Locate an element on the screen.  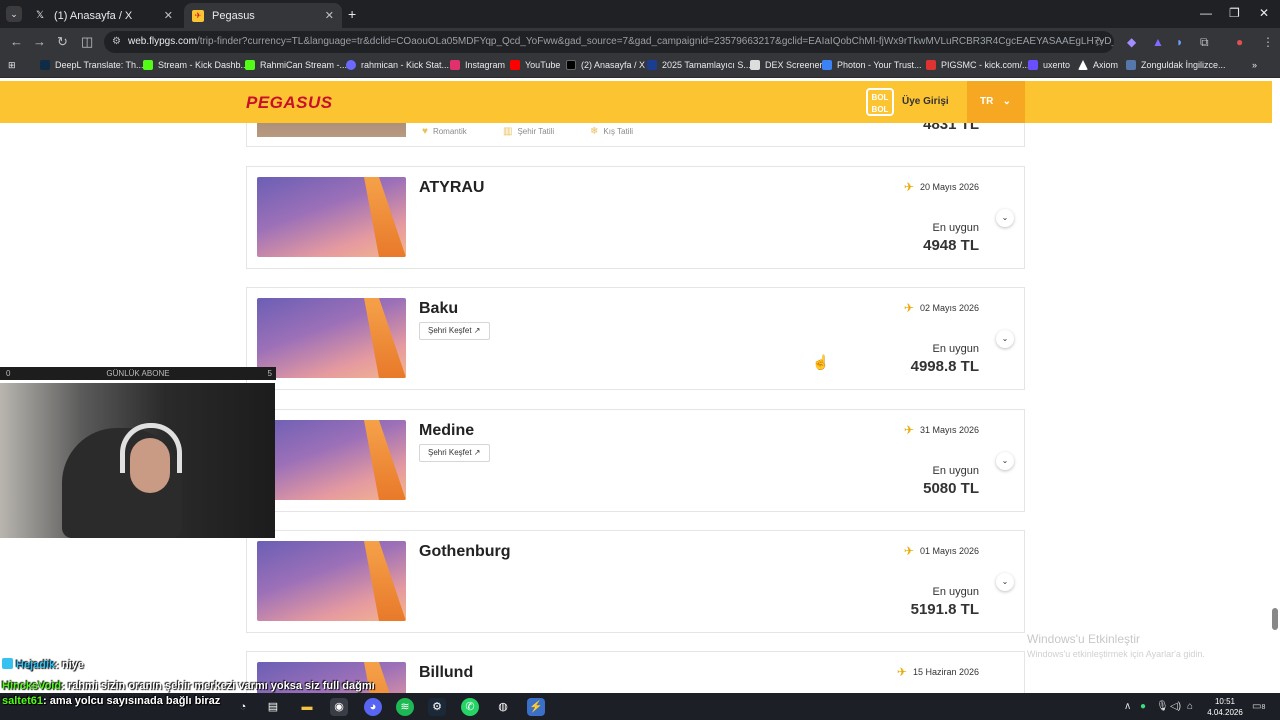
uxento-icon is located at coordinates (1033, 65).